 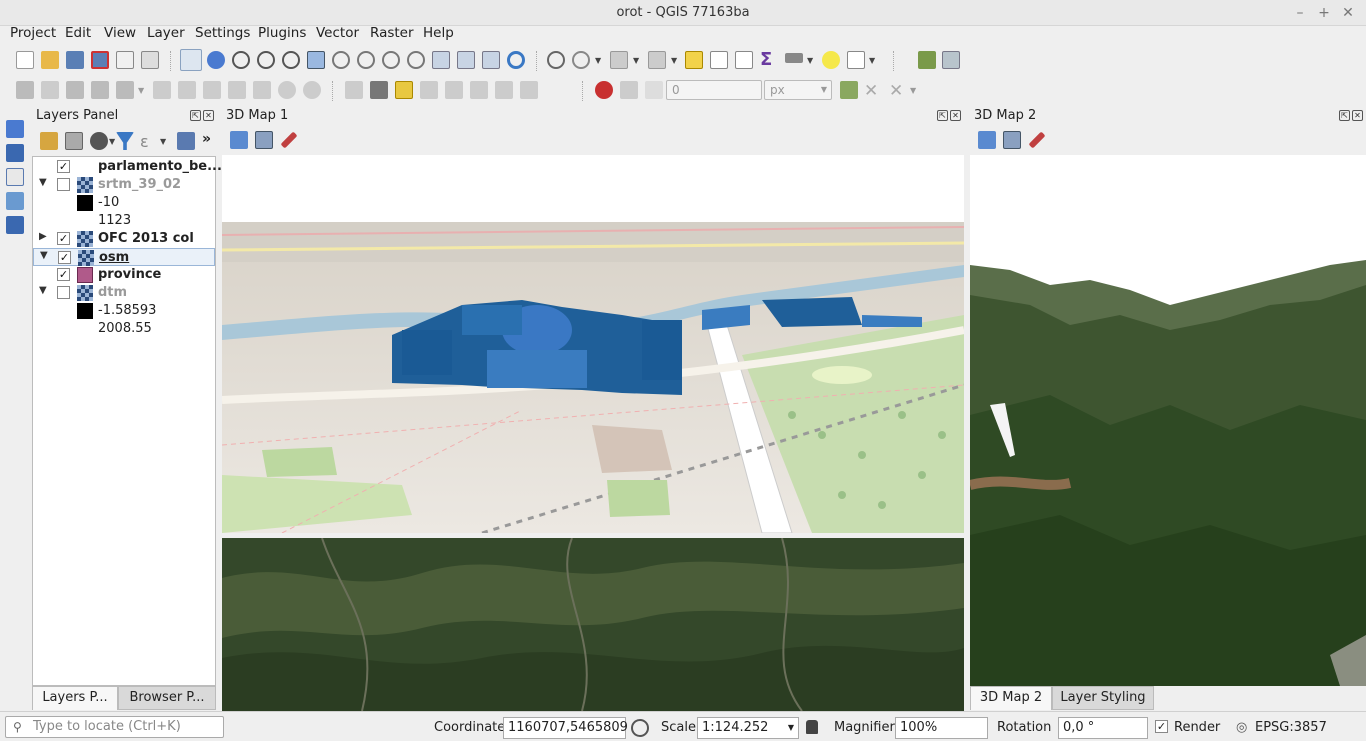 What do you see at coordinates (124, 293) in the screenshot?
I see `layer-item-dtm: ▼ dtm` at bounding box center [124, 293].